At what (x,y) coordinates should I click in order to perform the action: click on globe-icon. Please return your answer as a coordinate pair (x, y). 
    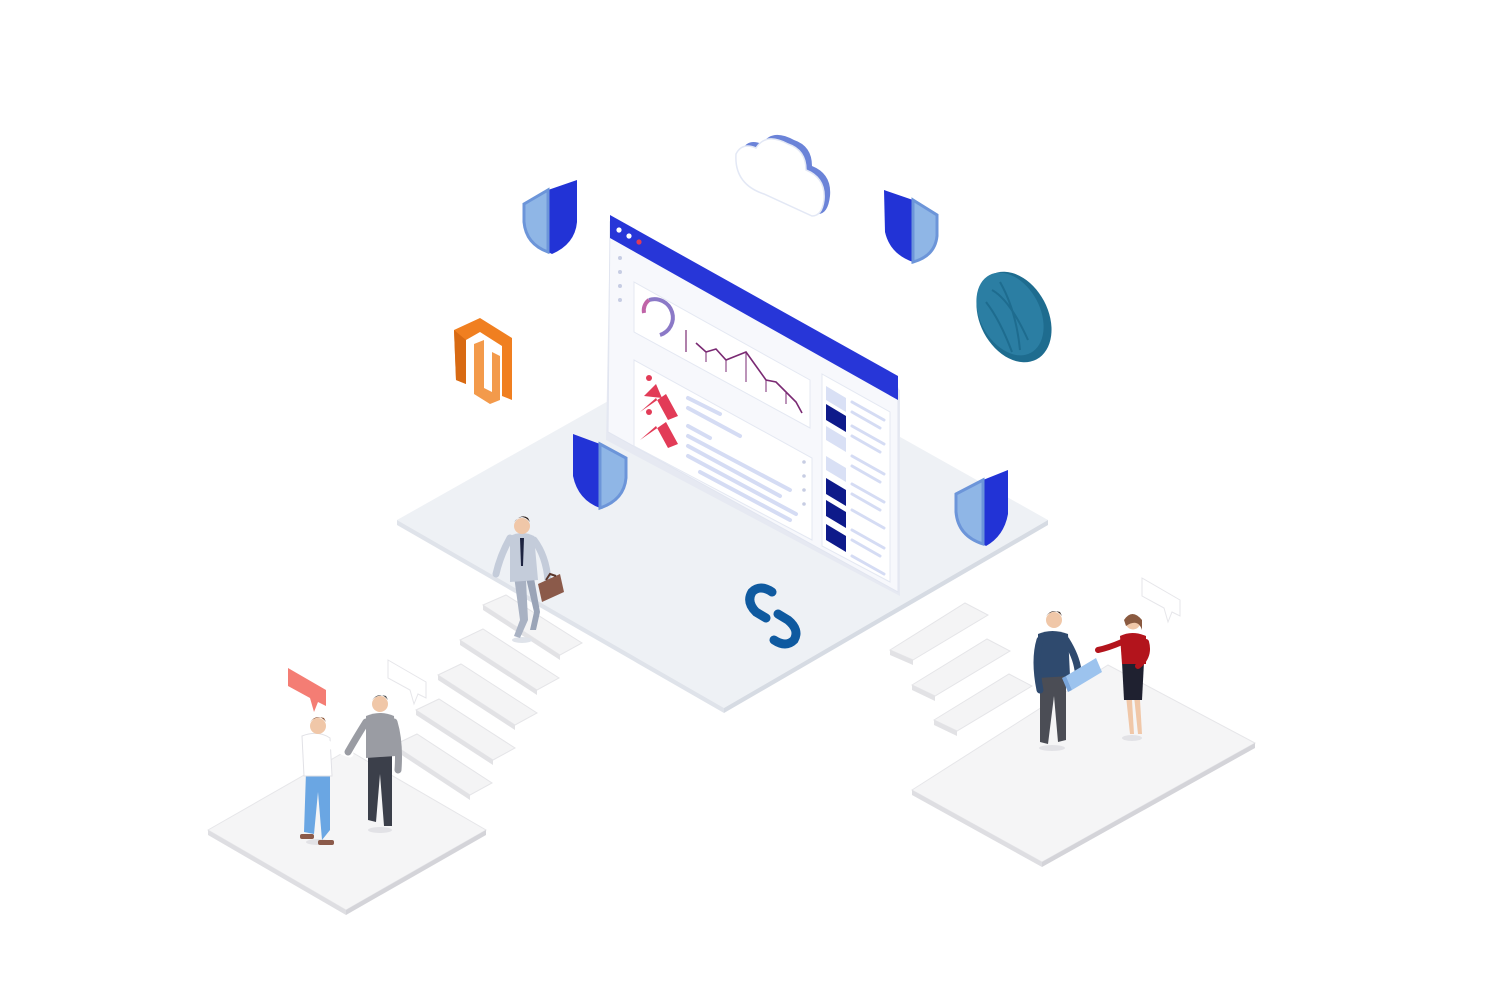
    Looking at the image, I should click on (1014, 317).